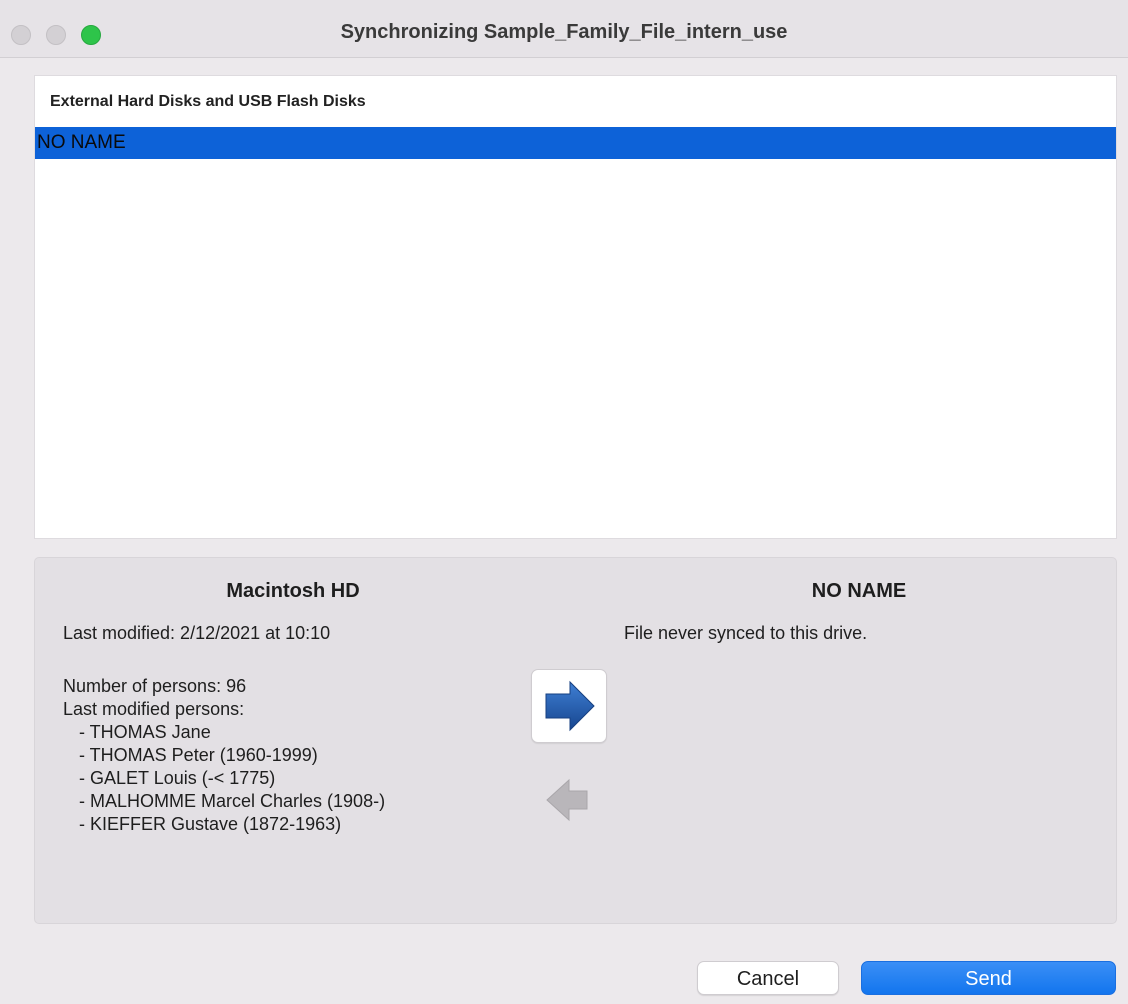 Image resolution: width=1128 pixels, height=1004 pixels. What do you see at coordinates (293, 591) in the screenshot?
I see `source-drive-name: Macintosh HD` at bounding box center [293, 591].